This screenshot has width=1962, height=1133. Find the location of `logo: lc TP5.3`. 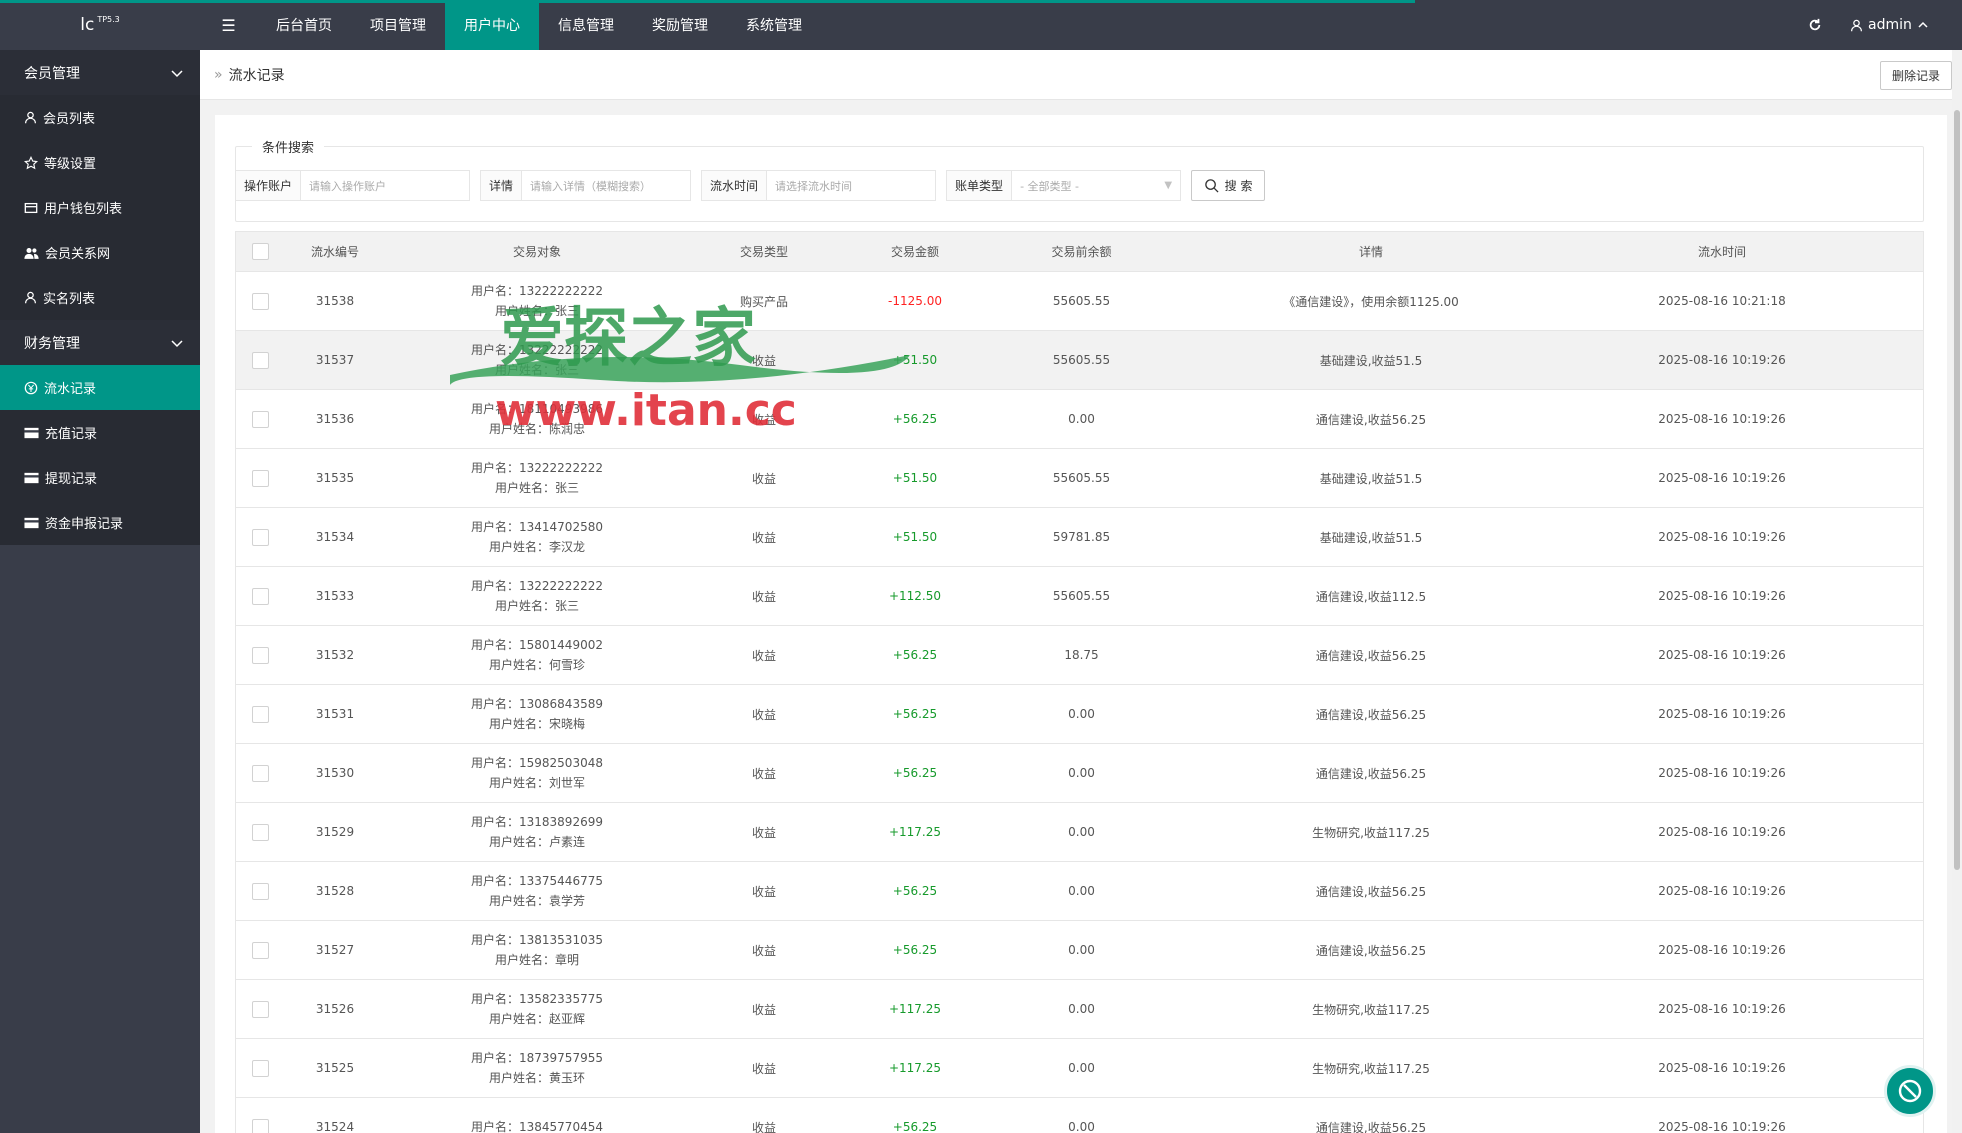

logo: lc TP5.3 is located at coordinates (100, 25).